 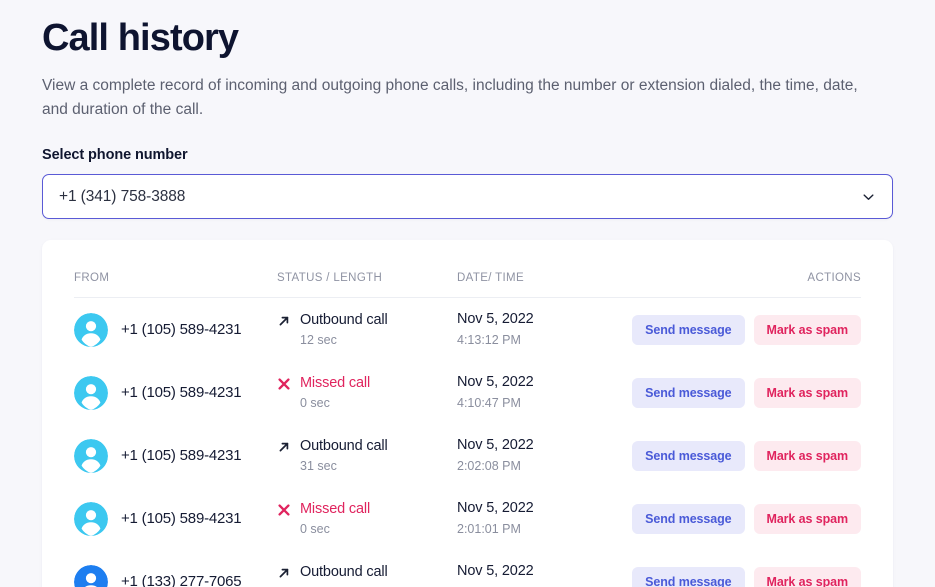 What do you see at coordinates (318, 339) in the screenshot?
I see `call-length: 12 sec` at bounding box center [318, 339].